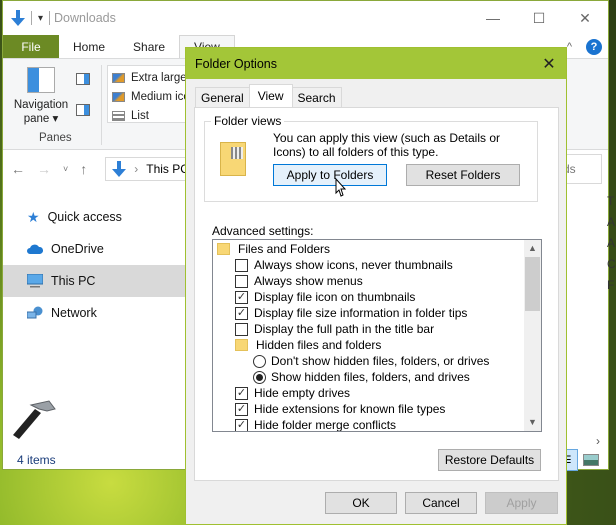 The image size is (616, 525). I want to click on setting-label: Always show icons, never thumbnails, so click(353, 265).